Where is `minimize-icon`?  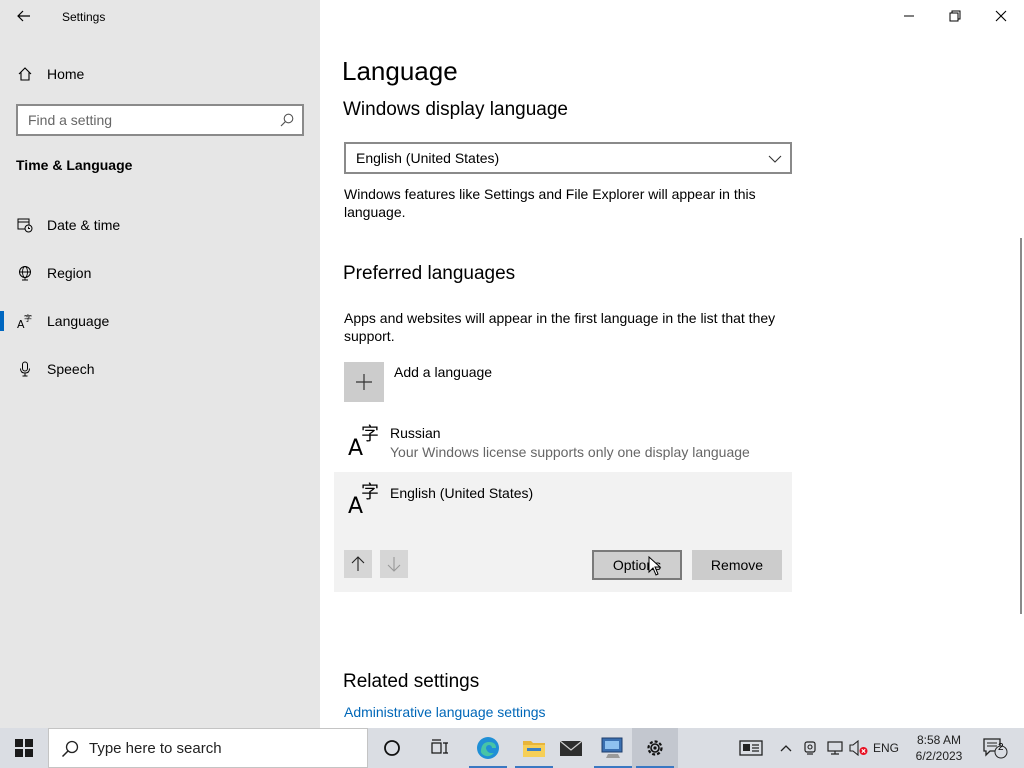 minimize-icon is located at coordinates (909, 16).